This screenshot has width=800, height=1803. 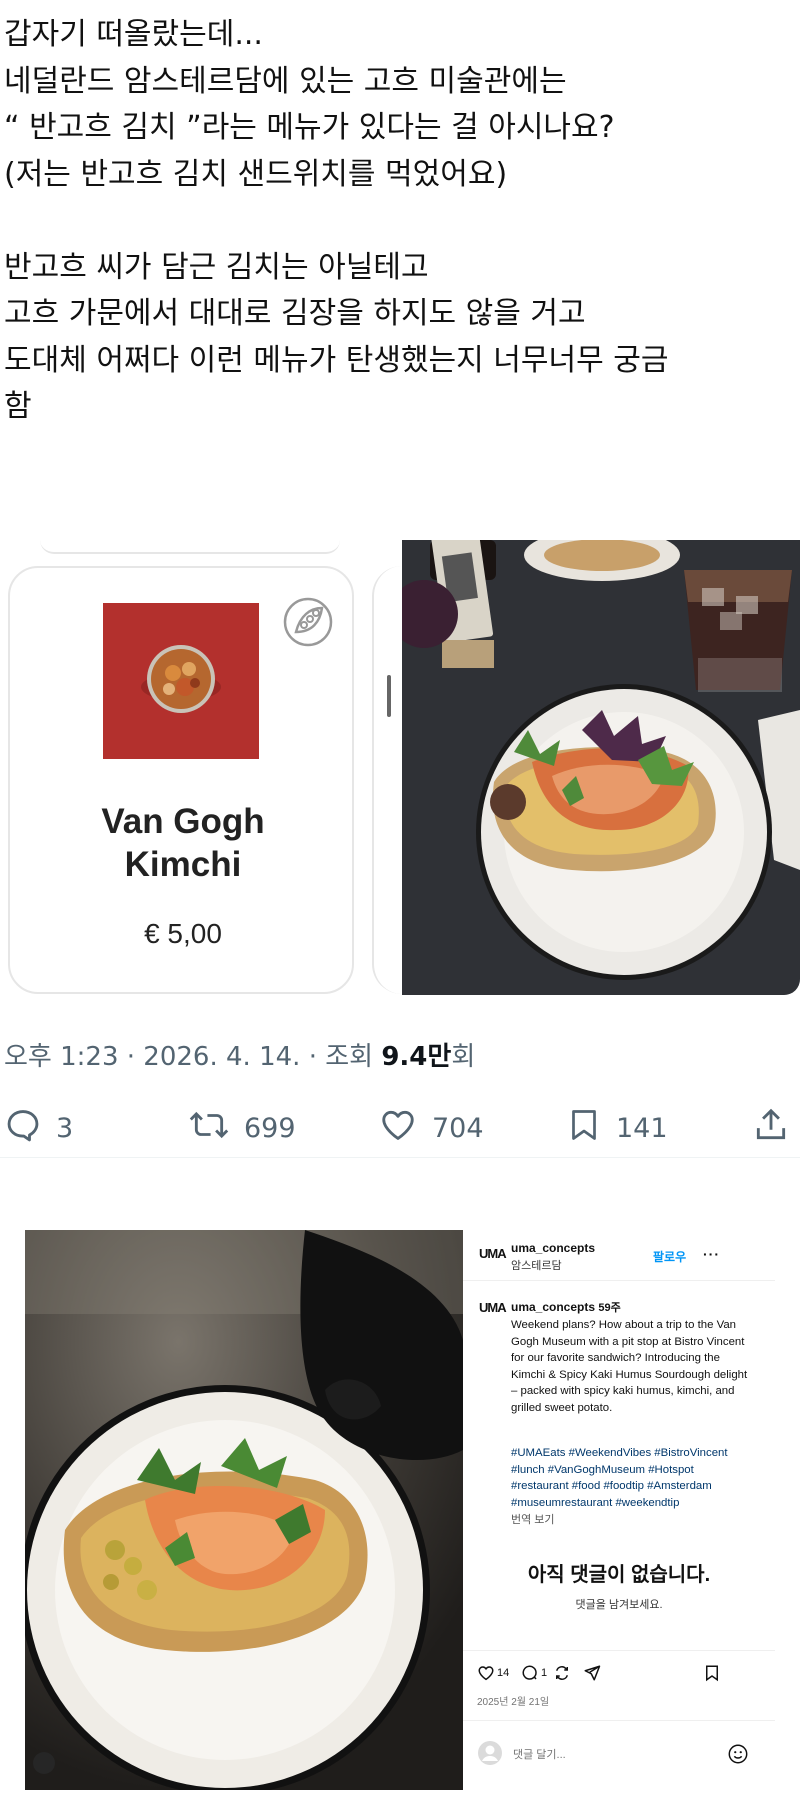 What do you see at coordinates (439, 1057) in the screenshot?
I see `views-unit: 만` at bounding box center [439, 1057].